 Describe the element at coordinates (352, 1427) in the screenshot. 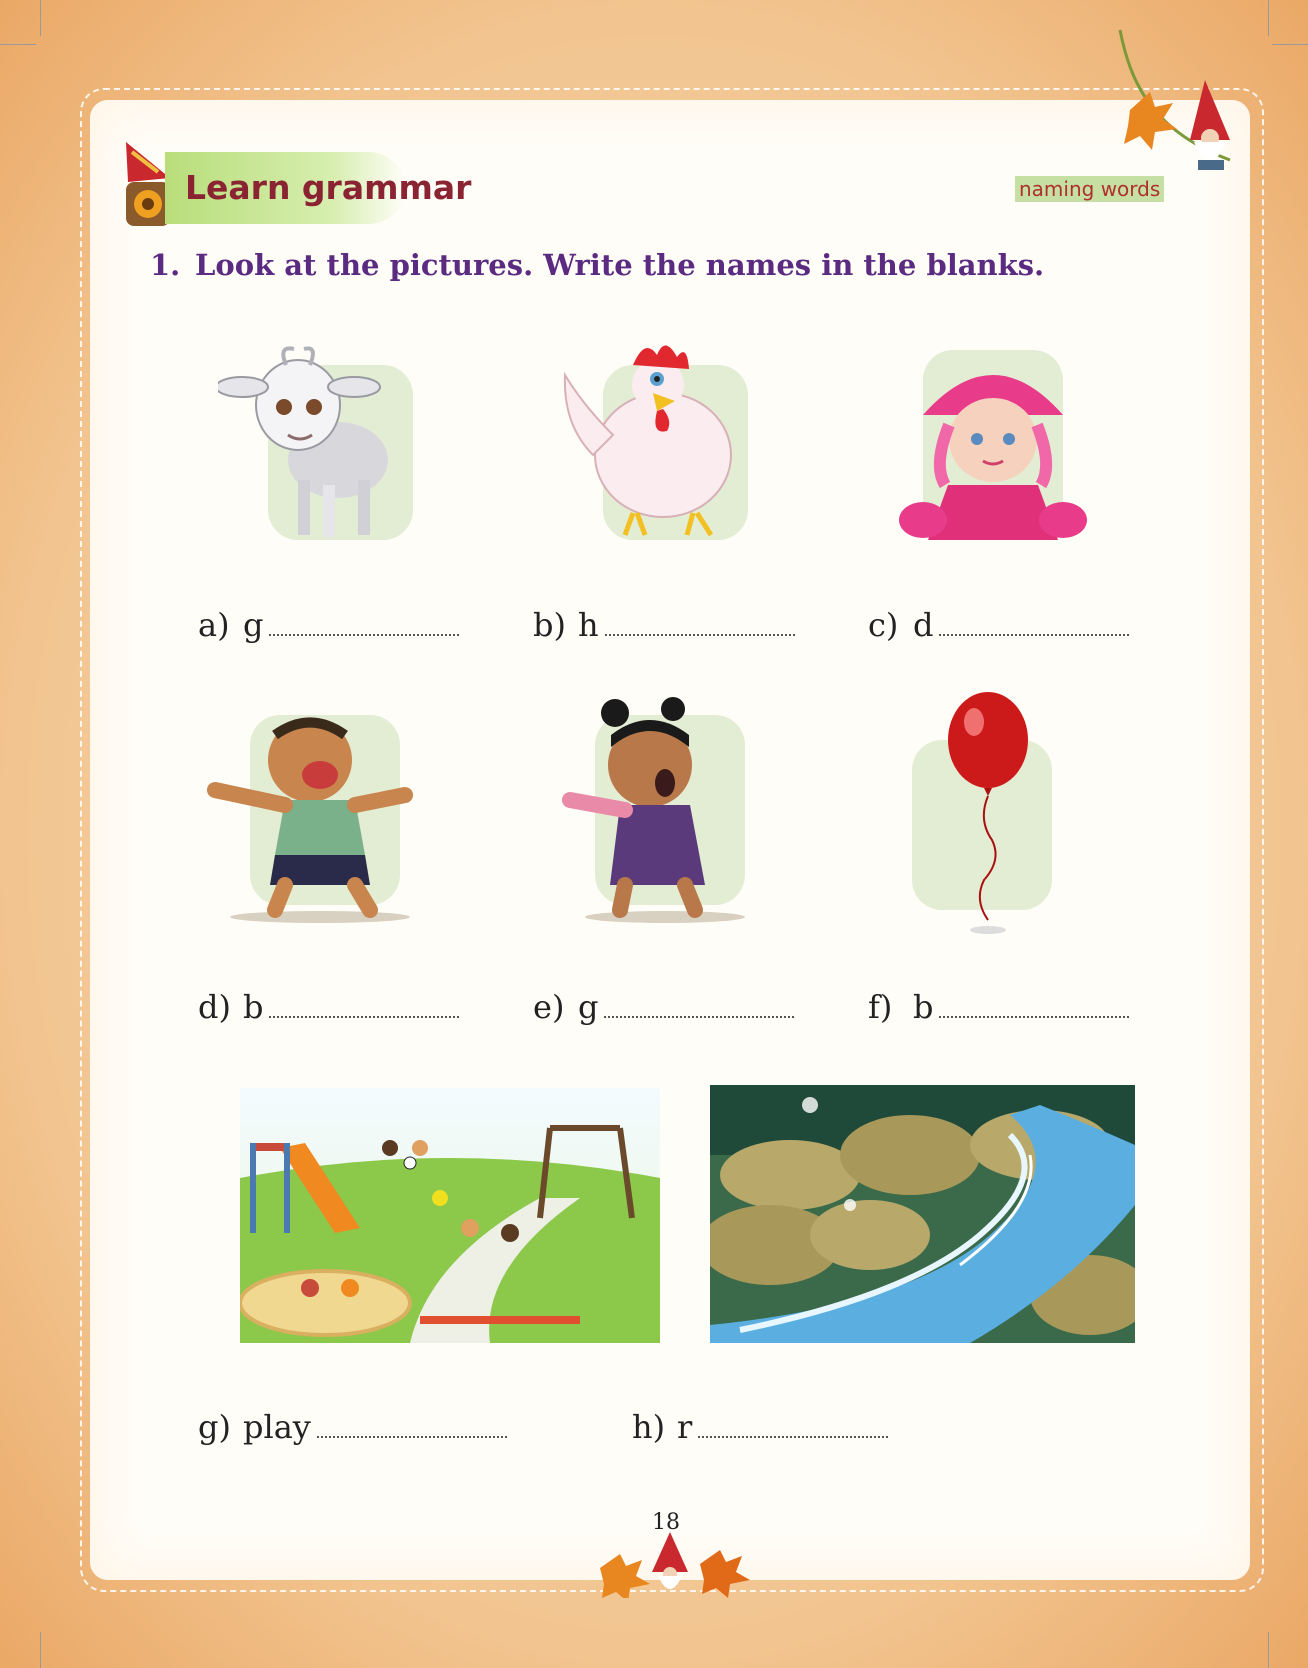

I see `answer-line-g: g) play` at that location.